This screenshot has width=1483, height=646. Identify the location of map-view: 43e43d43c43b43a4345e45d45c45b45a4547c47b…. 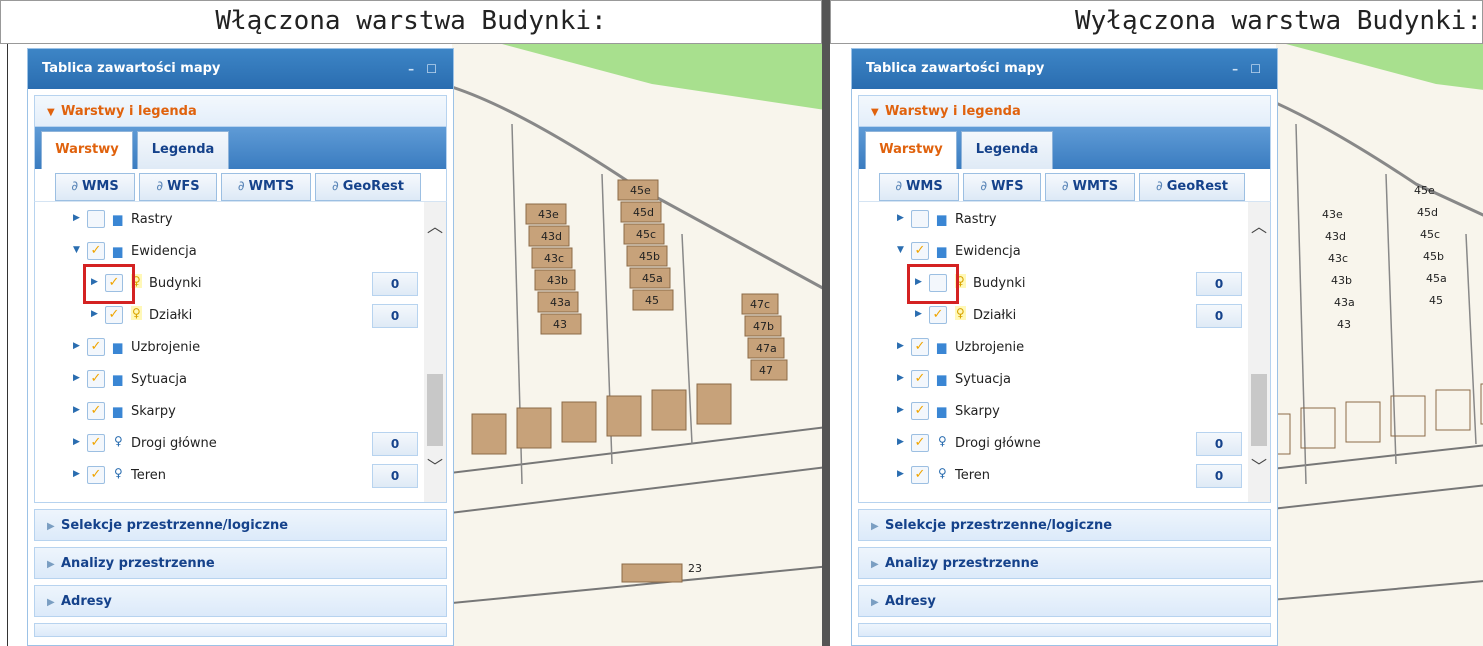
(1379, 345).